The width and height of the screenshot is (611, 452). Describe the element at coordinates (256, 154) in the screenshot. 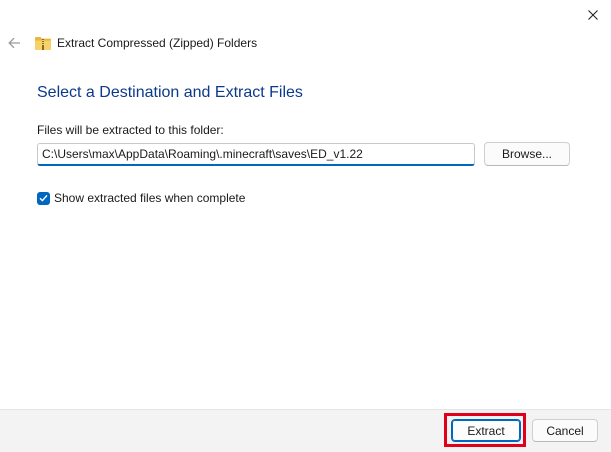

I see `destination-path-input` at that location.